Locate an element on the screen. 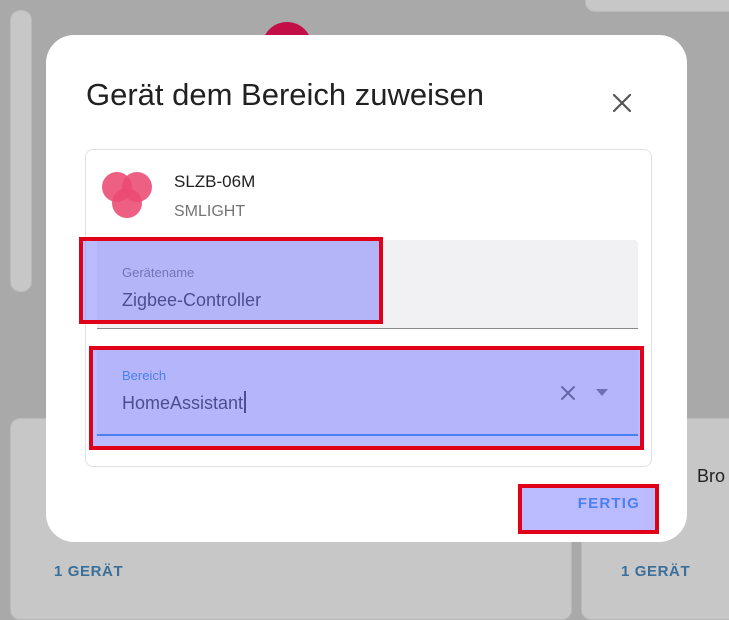 This screenshot has width=729, height=620. done-button: FERTIG is located at coordinates (585, 503).